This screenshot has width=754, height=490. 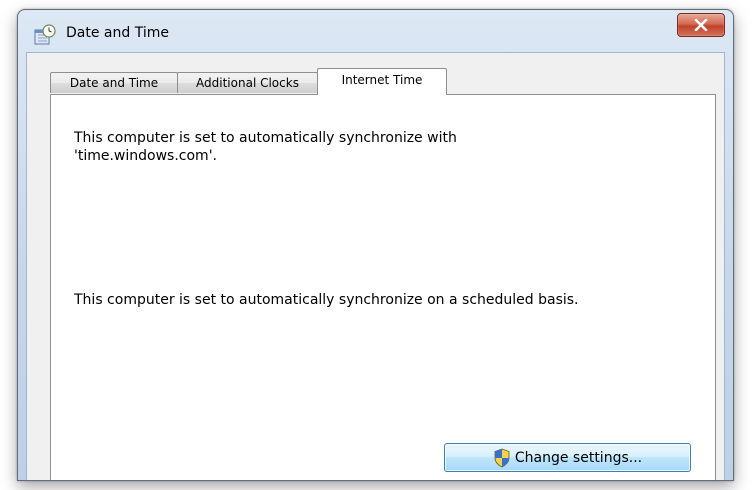 I want to click on tab-internet-time: Internet Time, so click(x=382, y=81).